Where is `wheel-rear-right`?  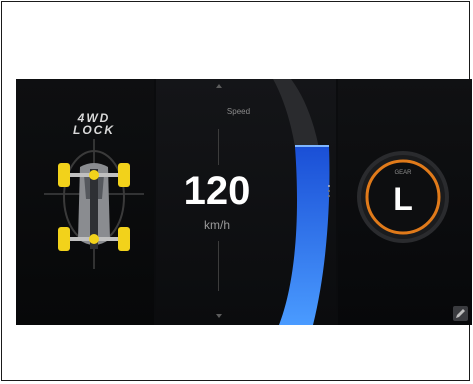 wheel-rear-right is located at coordinates (124, 239).